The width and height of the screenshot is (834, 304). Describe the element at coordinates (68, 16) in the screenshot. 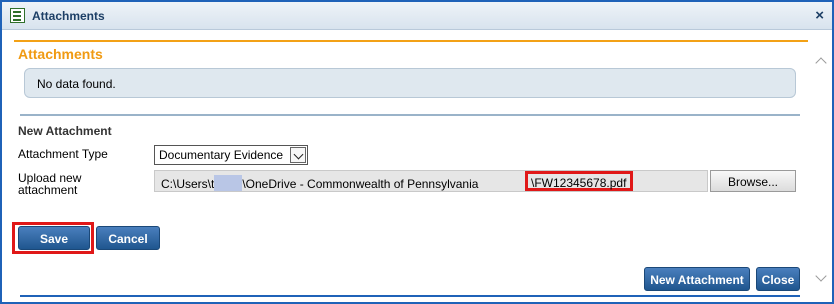

I see `dialog-title: Attachments` at that location.